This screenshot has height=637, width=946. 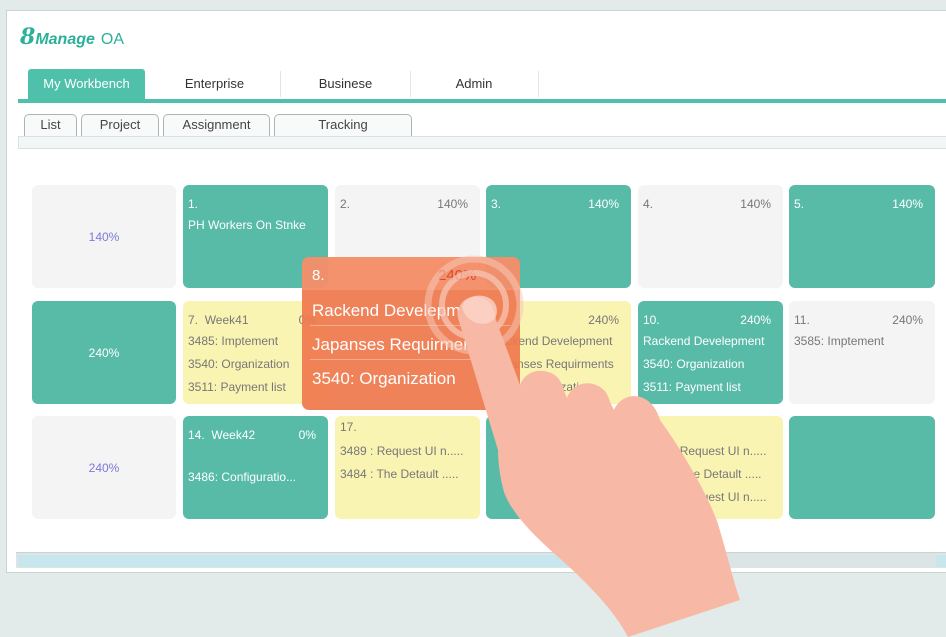 I want to click on subtab-tracking: Tracking, so click(x=343, y=125).